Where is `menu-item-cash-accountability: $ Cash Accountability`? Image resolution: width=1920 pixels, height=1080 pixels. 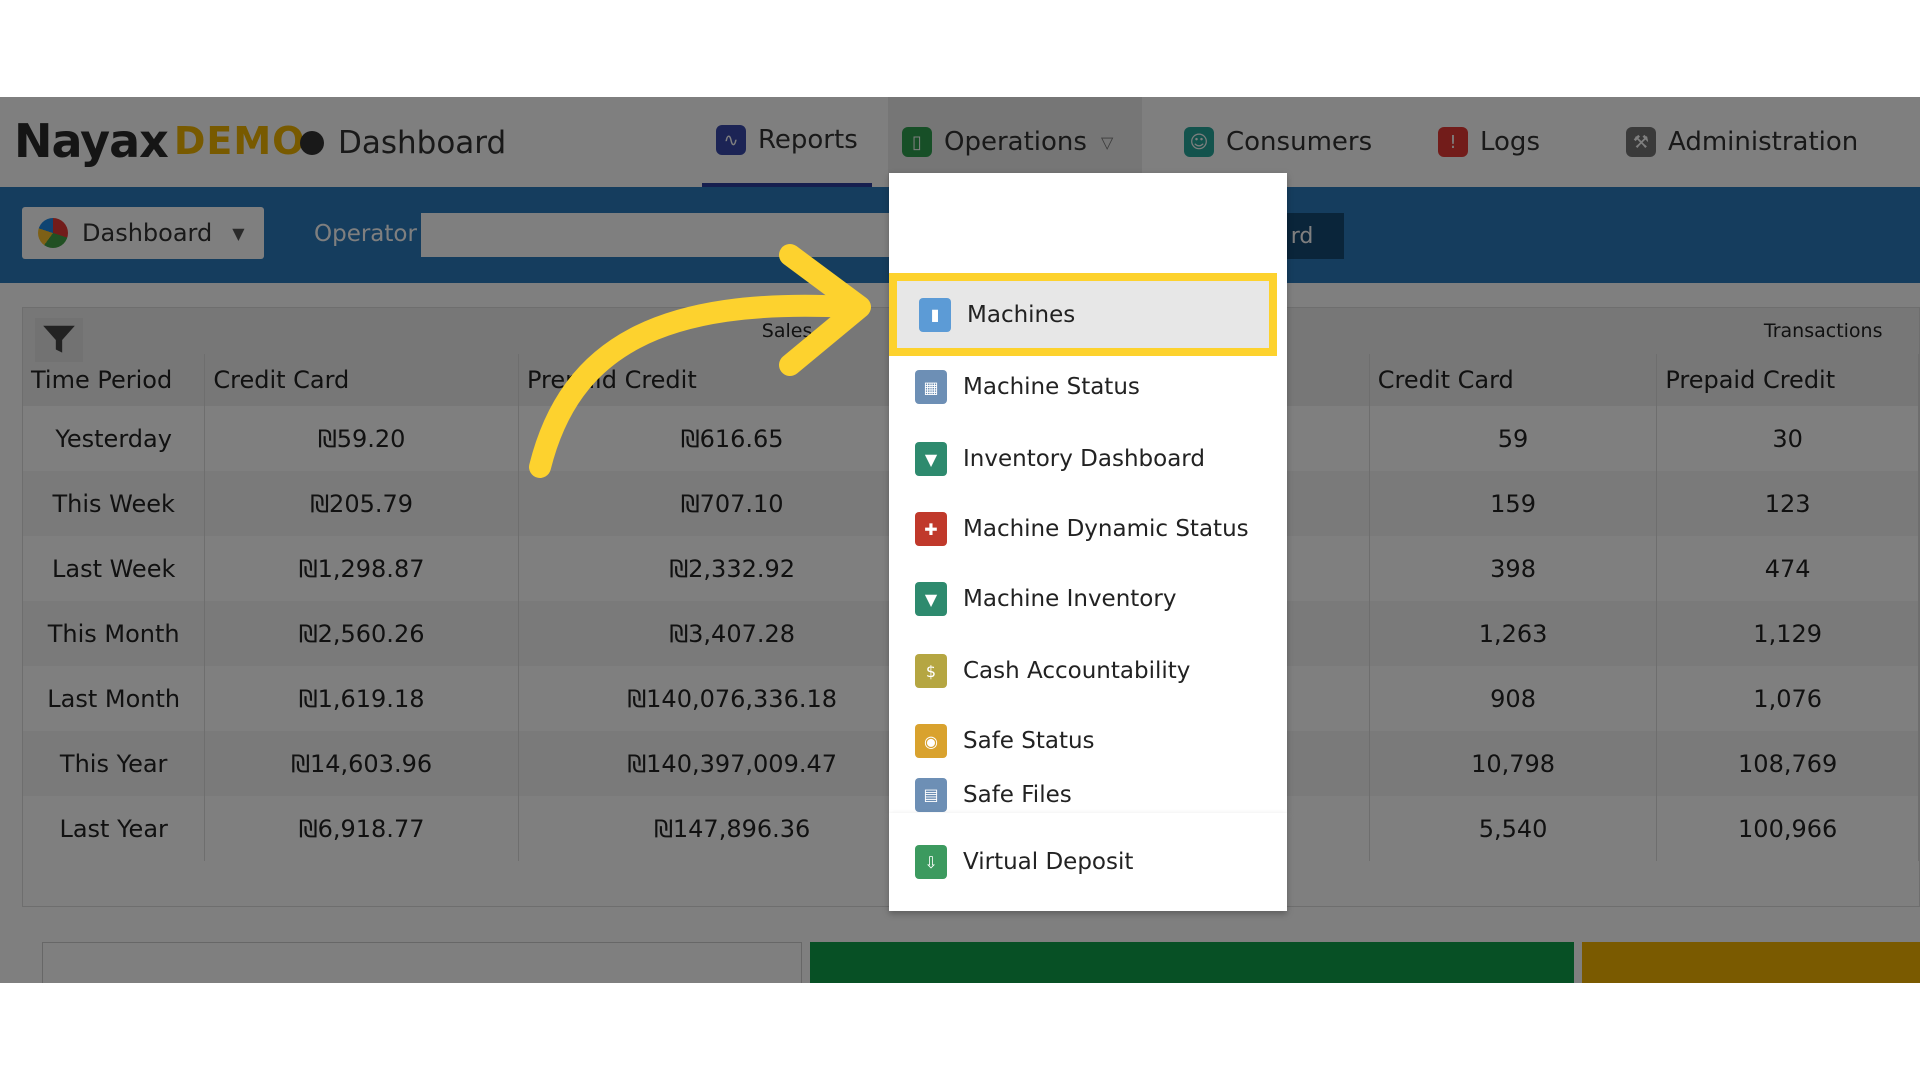
menu-item-cash-accountability: $ Cash Accountability is located at coordinates (1088, 671).